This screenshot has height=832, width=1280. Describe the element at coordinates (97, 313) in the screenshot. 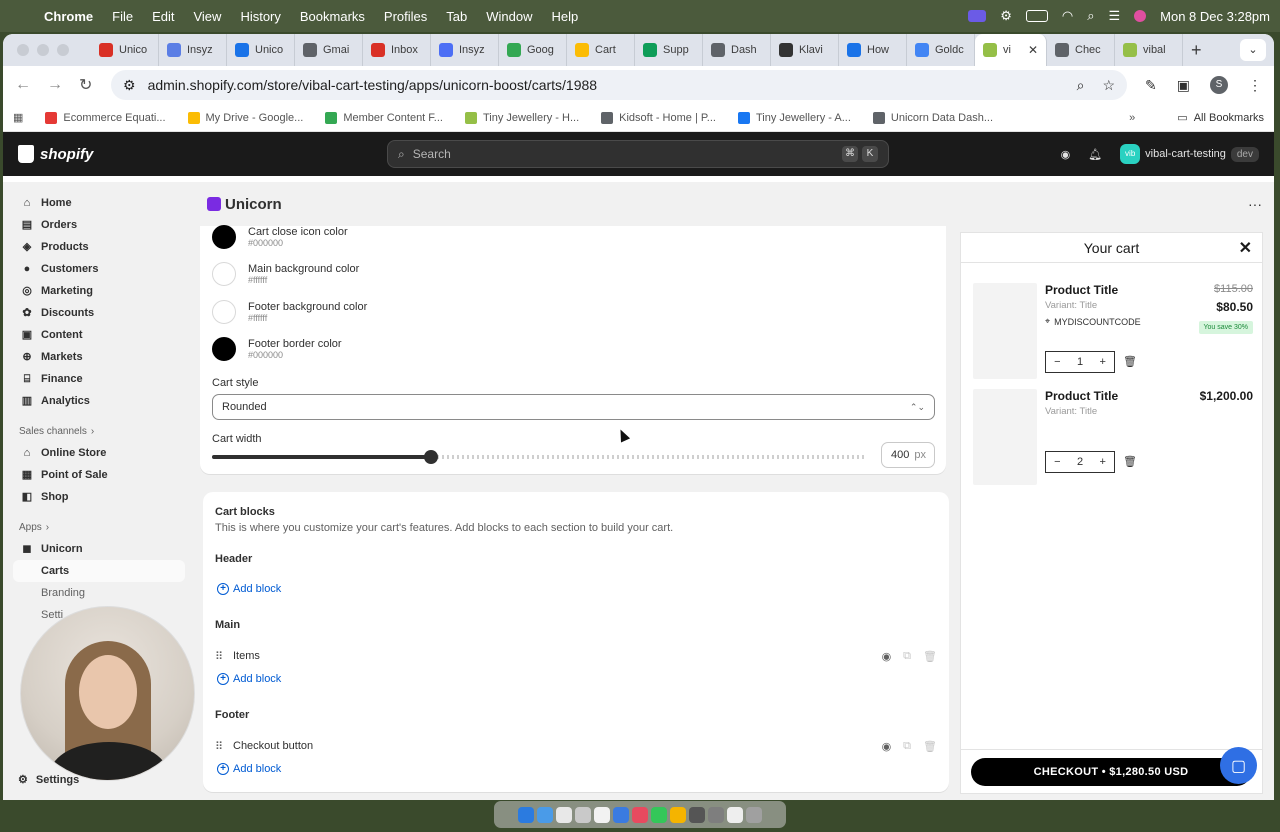

I see `sidebar-item-discounts: ✿ Discounts` at that location.